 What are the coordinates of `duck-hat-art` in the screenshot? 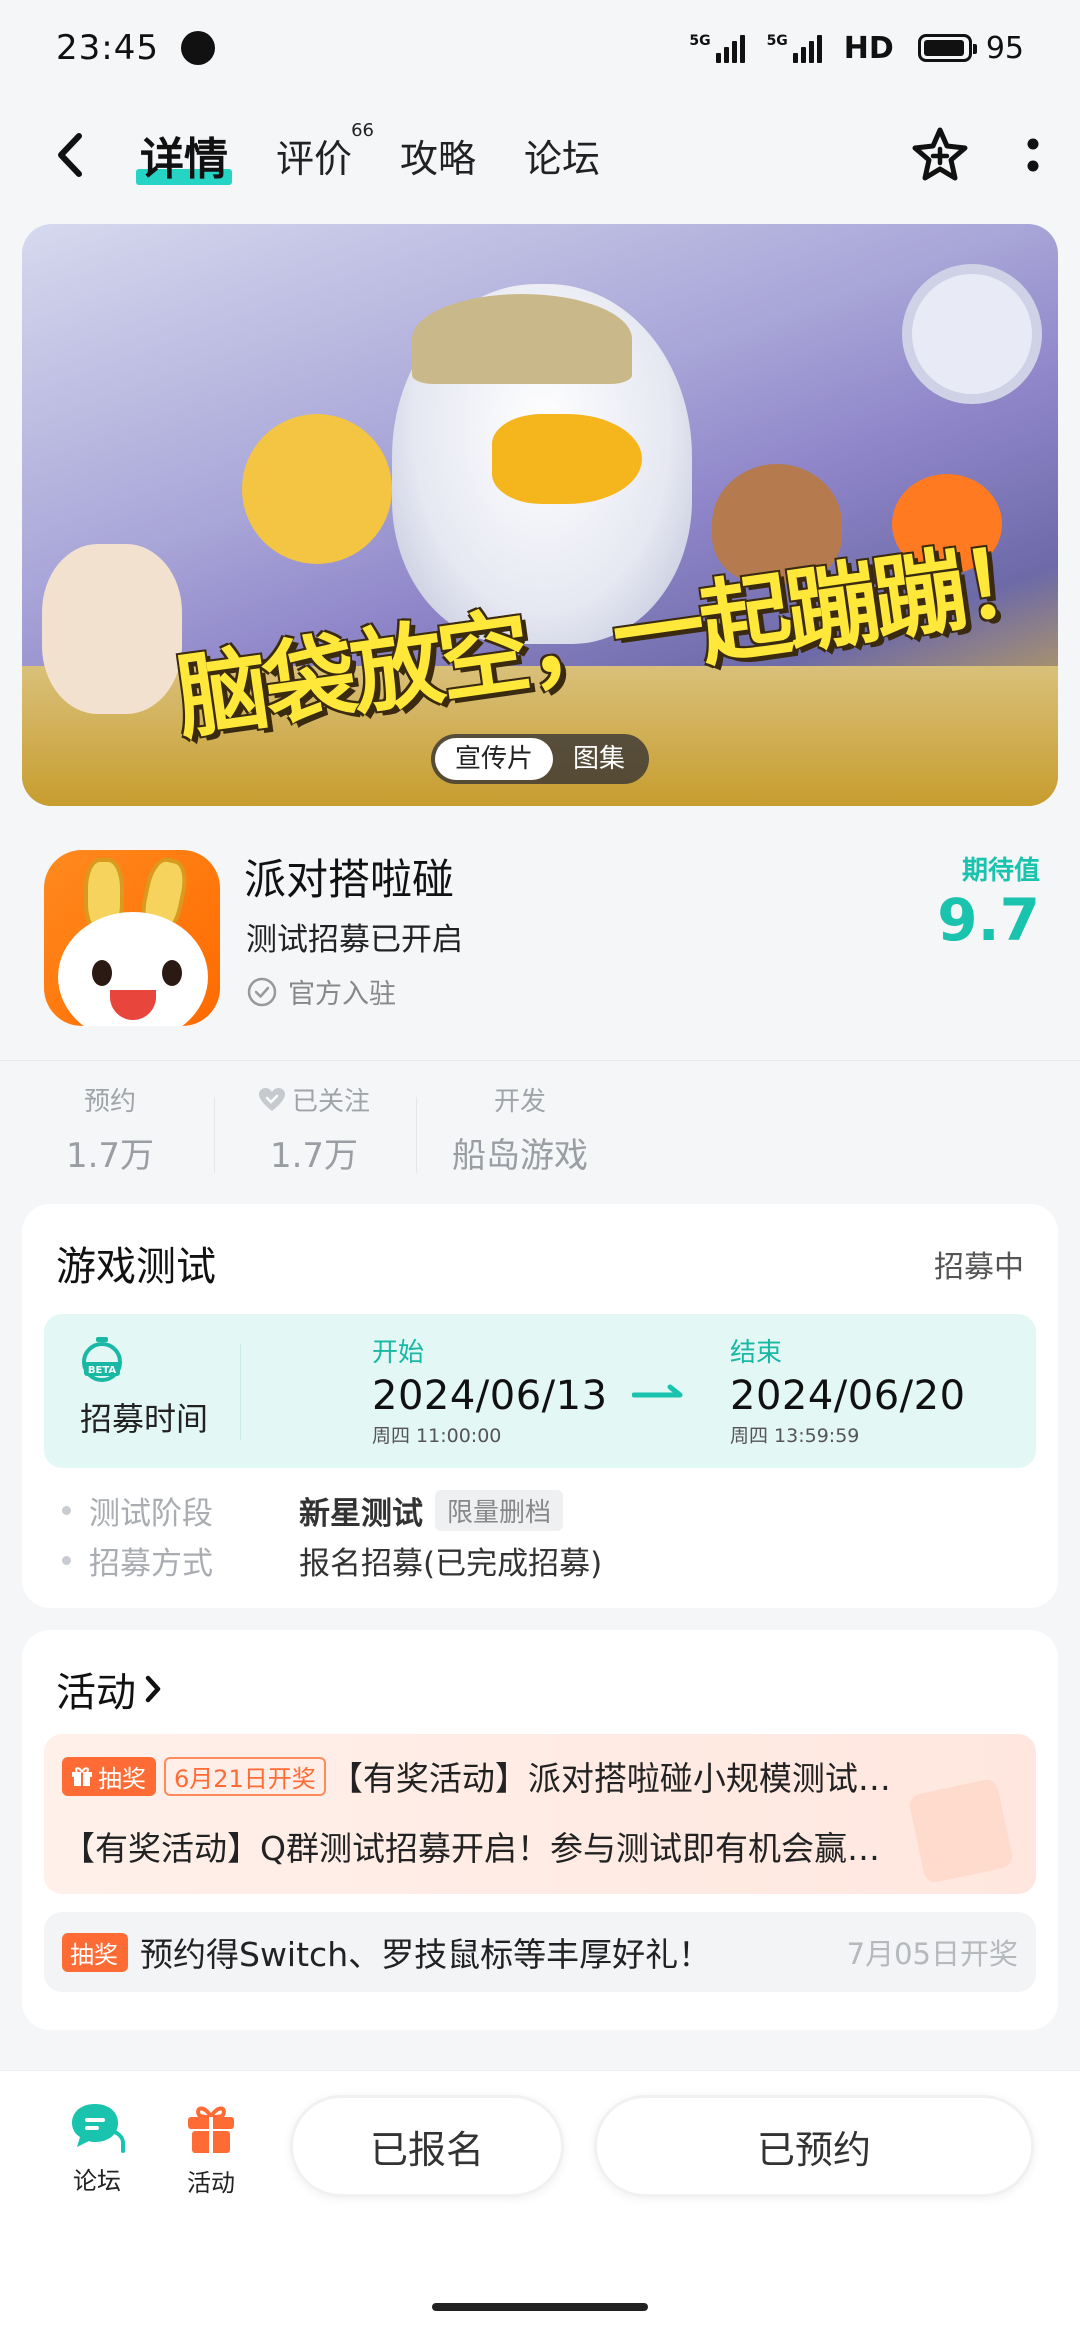 It's located at (522, 339).